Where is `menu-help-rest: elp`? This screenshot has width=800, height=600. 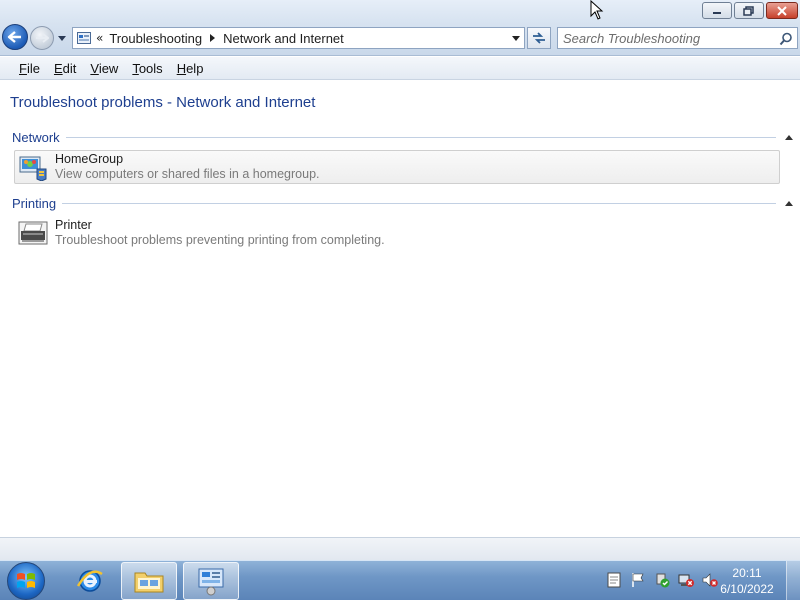 menu-help-rest: elp is located at coordinates (195, 68).